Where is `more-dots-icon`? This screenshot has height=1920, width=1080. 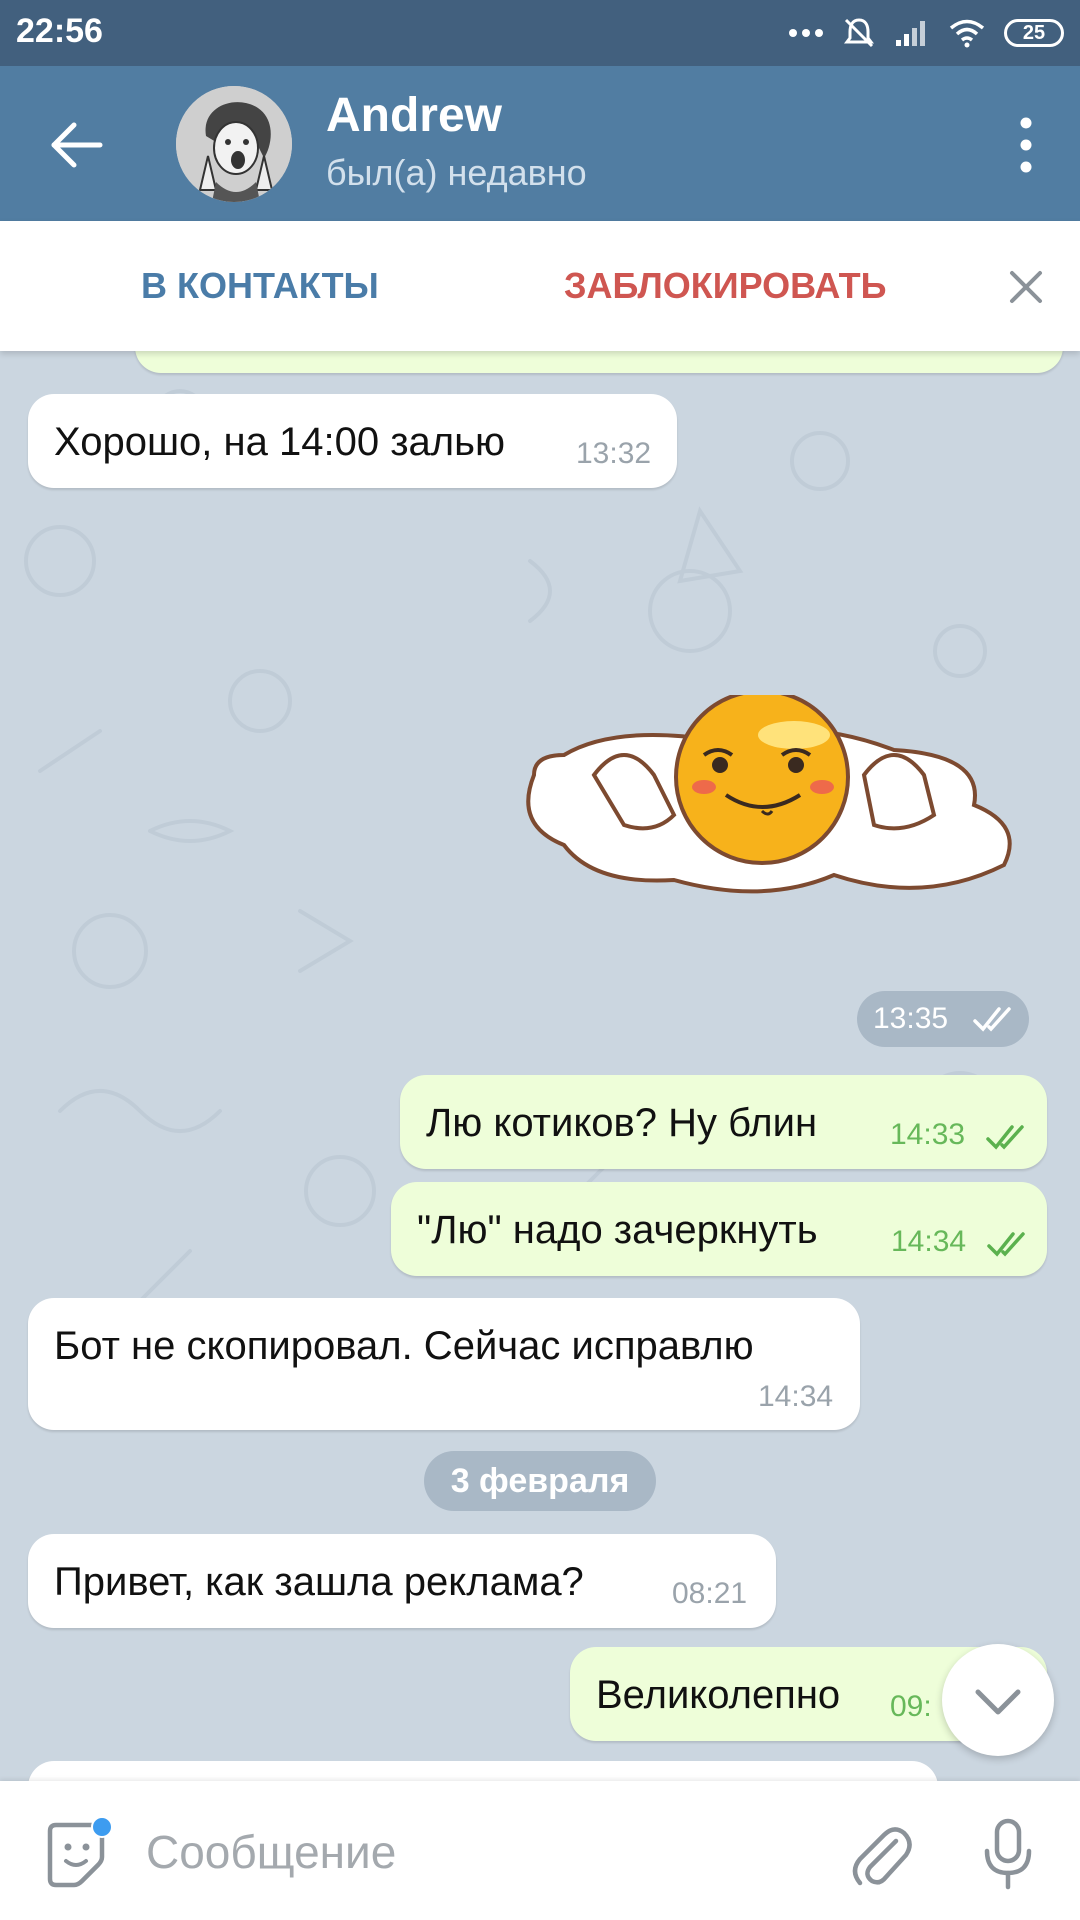 more-dots-icon is located at coordinates (806, 33).